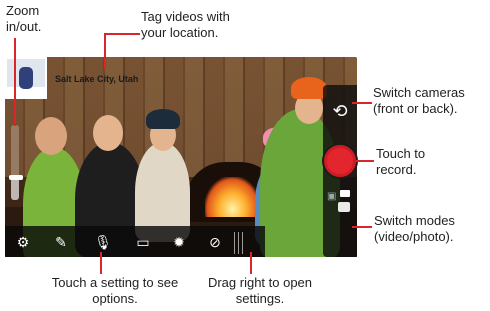 This screenshot has height=311, width=490. What do you see at coordinates (362, 227) in the screenshot?
I see `mode-leader` at bounding box center [362, 227].